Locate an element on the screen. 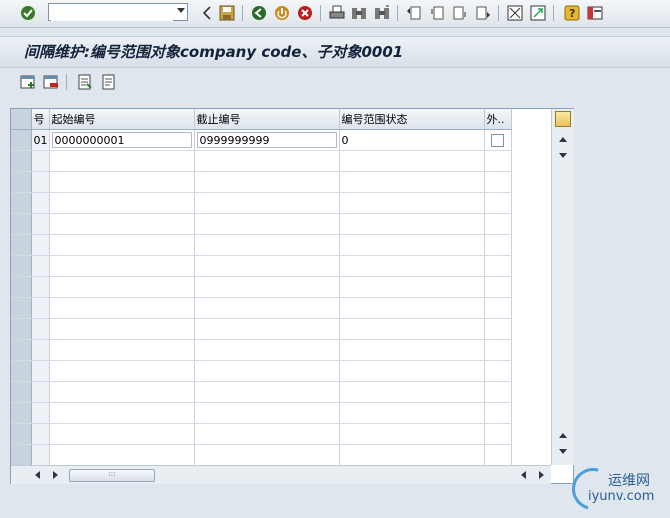 The width and height of the screenshot is (670, 518). scroll-page-down-icon is located at coordinates (563, 451).